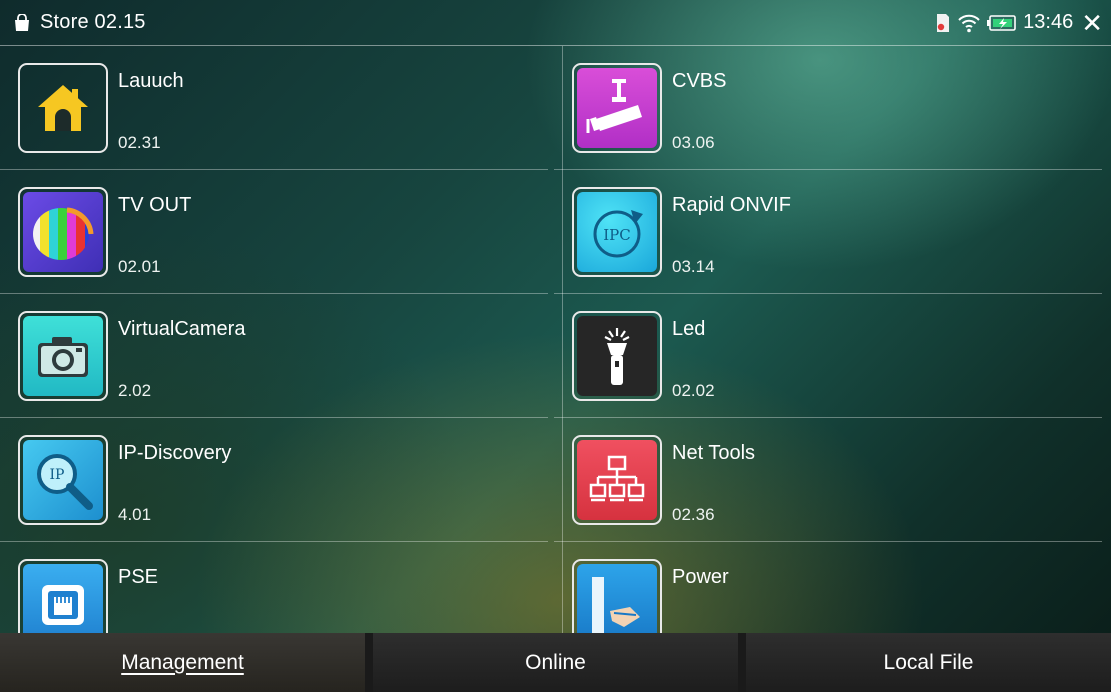  Describe the element at coordinates (555, 23) in the screenshot. I see `status-bar: Store 02.15 13:46 ✕` at that location.